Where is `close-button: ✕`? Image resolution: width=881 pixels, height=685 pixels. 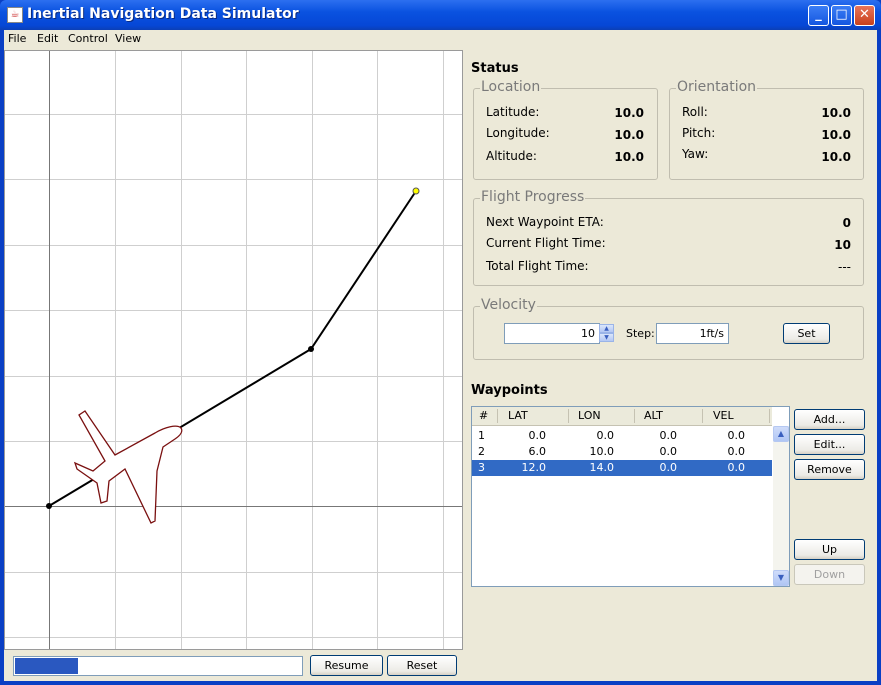
close-button: ✕ is located at coordinates (864, 15).